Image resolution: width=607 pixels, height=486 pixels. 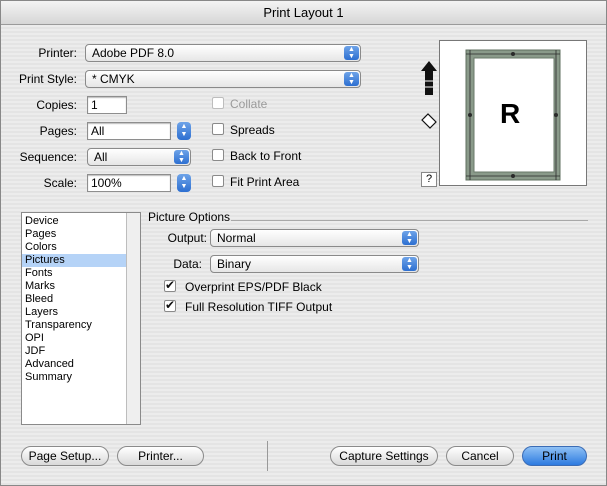 I want to click on scale-field: 100%, so click(x=129, y=183).